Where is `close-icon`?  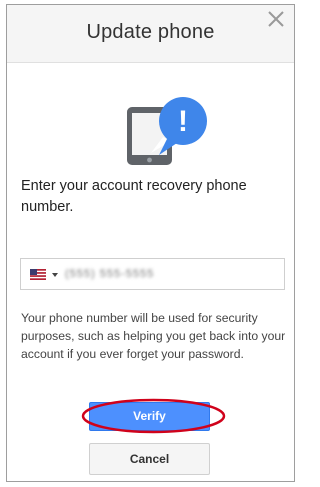 close-icon is located at coordinates (276, 19).